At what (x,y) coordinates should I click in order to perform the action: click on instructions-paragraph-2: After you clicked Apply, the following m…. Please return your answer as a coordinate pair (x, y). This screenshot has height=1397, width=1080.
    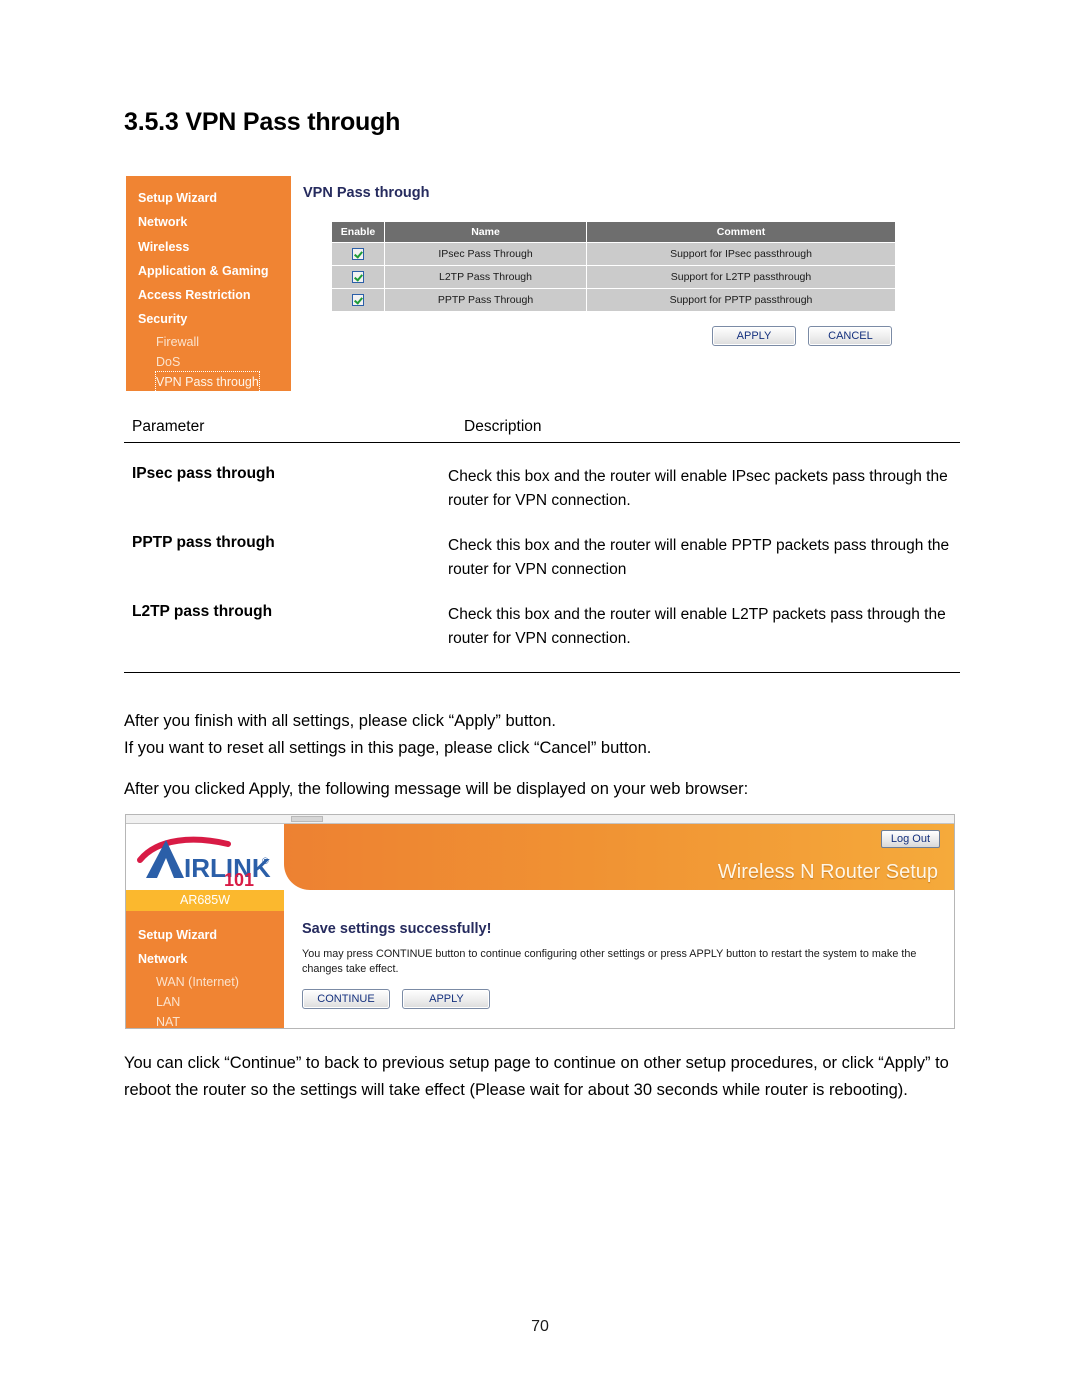
    Looking at the image, I should click on (436, 789).